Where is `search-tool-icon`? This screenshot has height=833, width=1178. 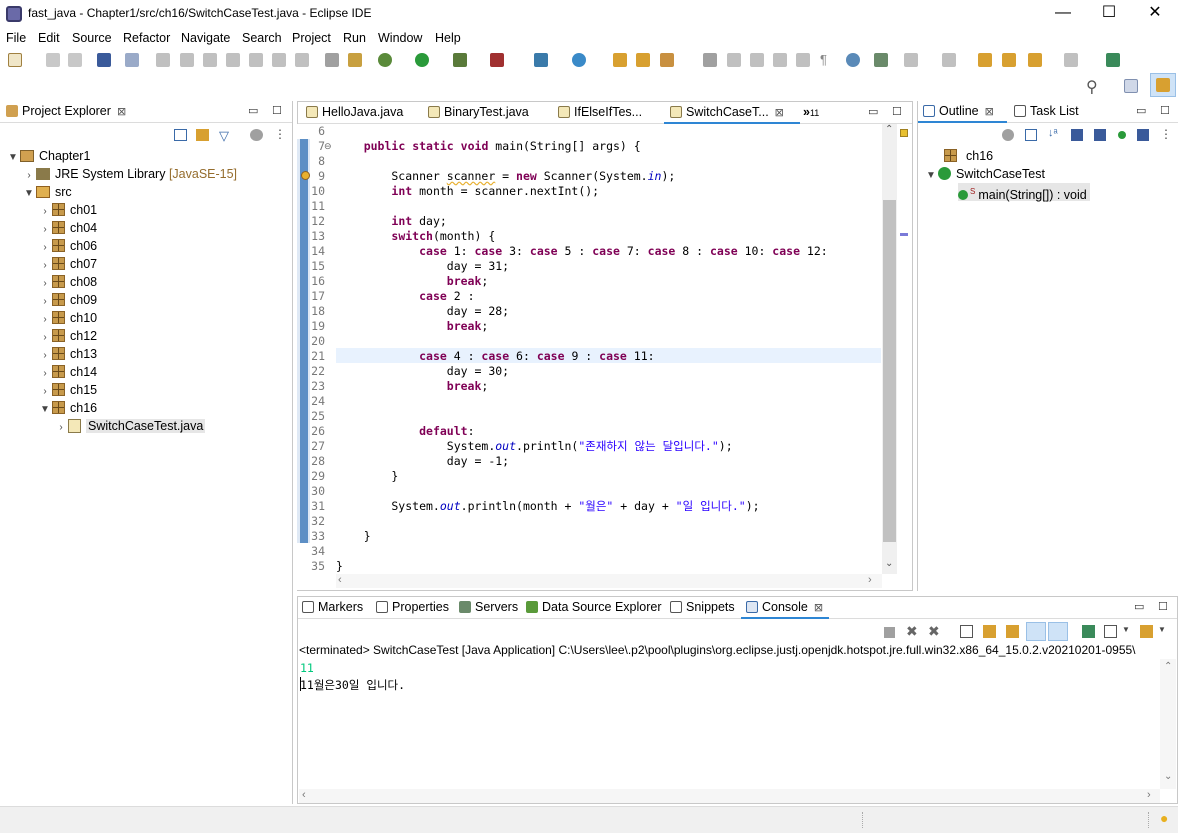 search-tool-icon is located at coordinates (667, 60).